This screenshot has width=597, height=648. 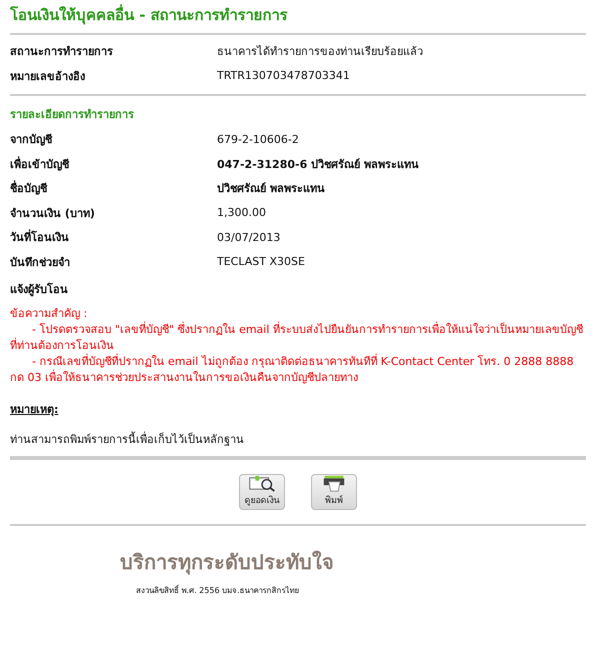 I want to click on field-value: TECLAST X30SE, so click(x=261, y=261).